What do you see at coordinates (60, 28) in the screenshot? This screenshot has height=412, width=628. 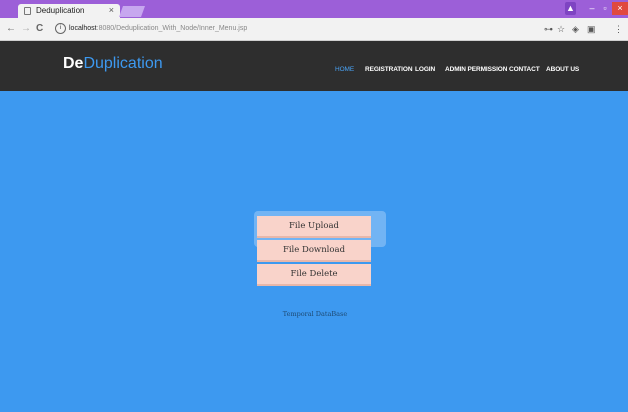 I see `site-info-icon: i` at bounding box center [60, 28].